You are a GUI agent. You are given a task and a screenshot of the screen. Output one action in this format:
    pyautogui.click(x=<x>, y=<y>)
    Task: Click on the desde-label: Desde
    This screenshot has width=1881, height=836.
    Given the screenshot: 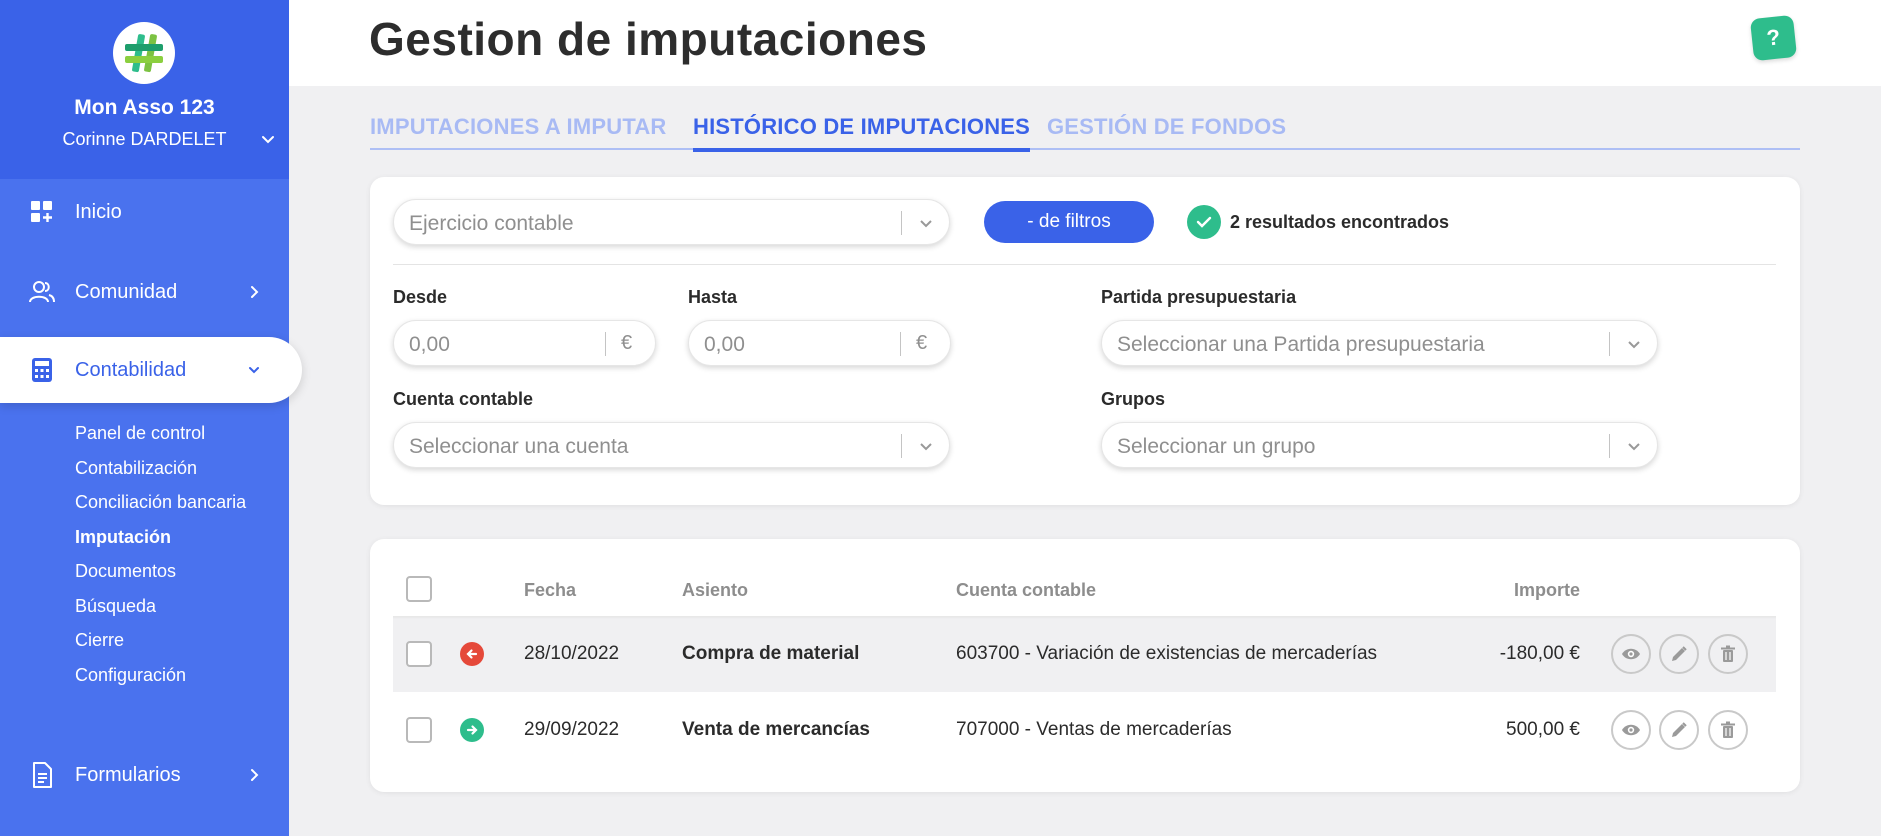 What is the action you would take?
    pyautogui.click(x=420, y=297)
    